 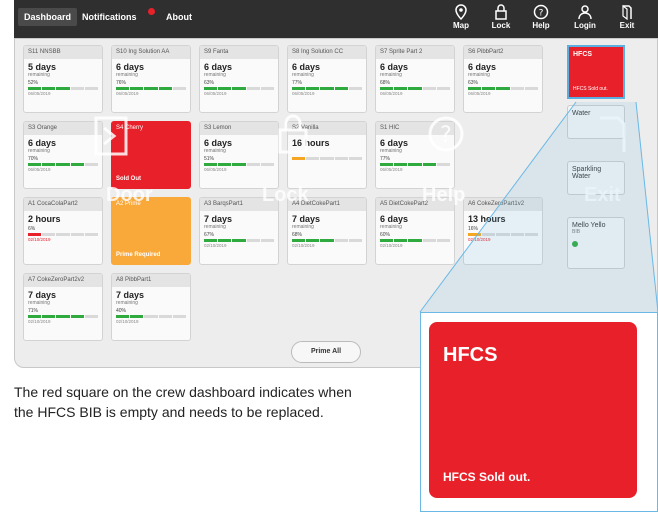 What do you see at coordinates (596, 243) in the screenshot?
I see `mello-yello-card: Mello Yello BIB` at bounding box center [596, 243].